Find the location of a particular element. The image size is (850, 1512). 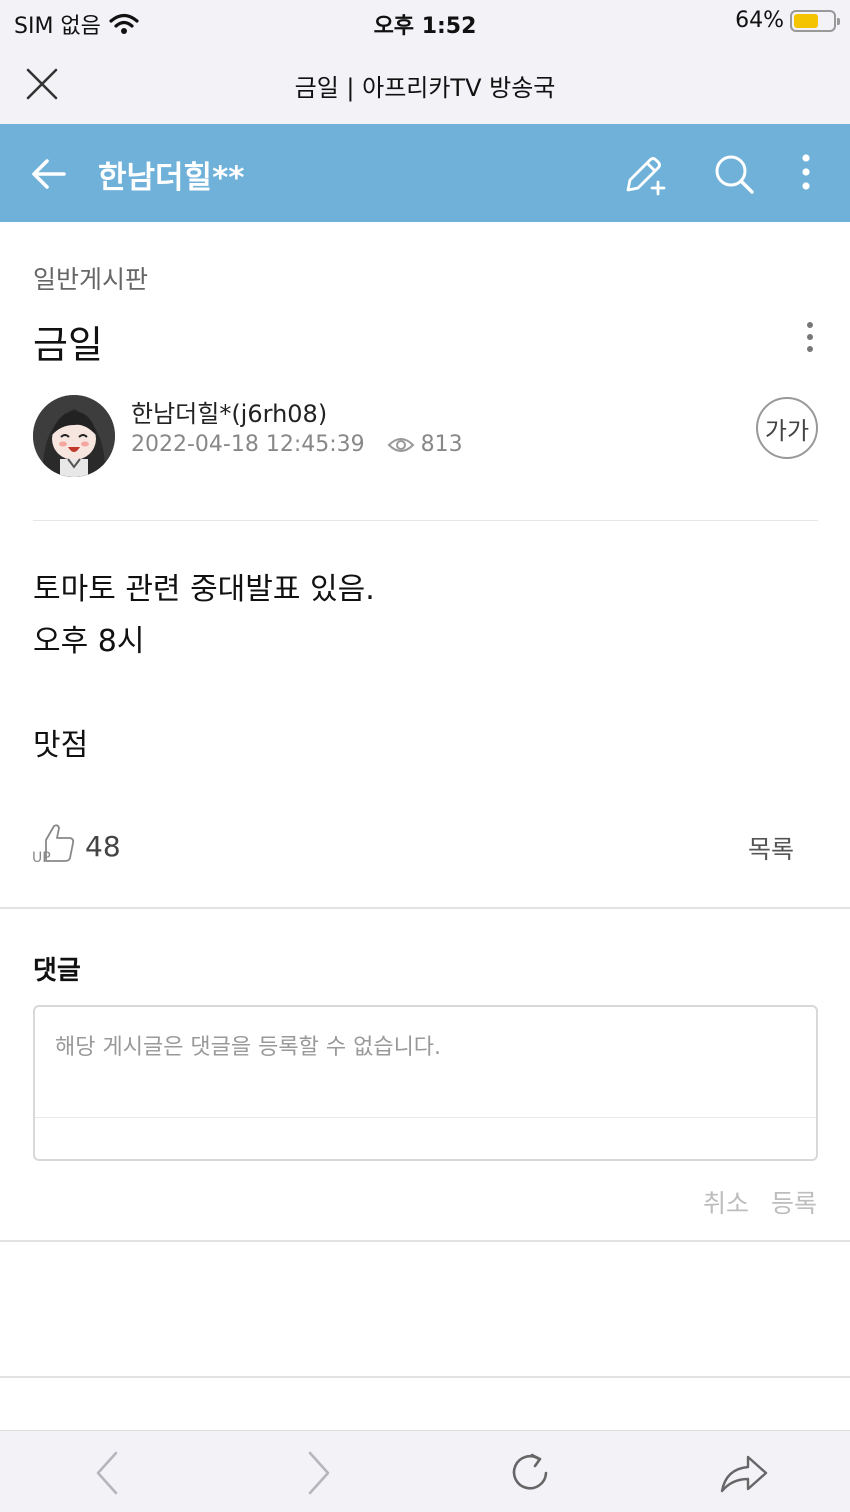

reload-icon is located at coordinates (531, 1473).